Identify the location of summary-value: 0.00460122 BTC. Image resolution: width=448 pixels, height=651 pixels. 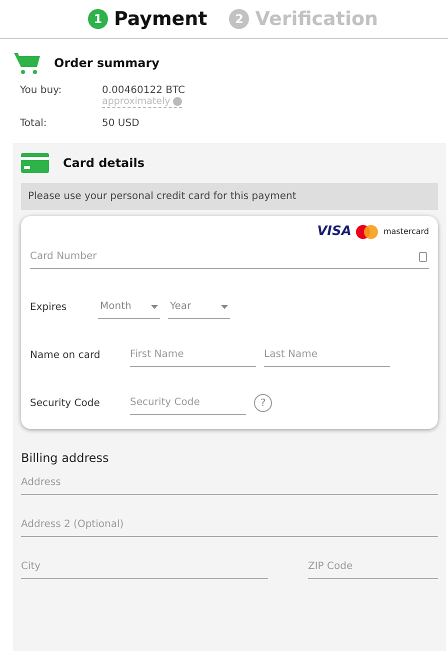
(143, 90).